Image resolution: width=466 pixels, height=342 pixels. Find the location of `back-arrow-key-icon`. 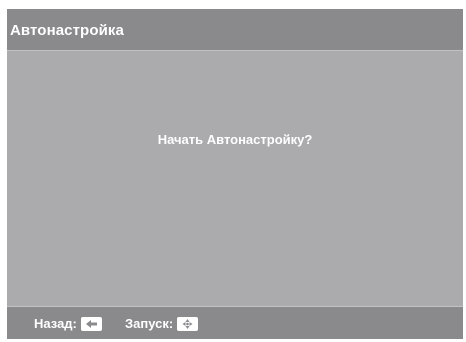

back-arrow-key-icon is located at coordinates (91, 323).